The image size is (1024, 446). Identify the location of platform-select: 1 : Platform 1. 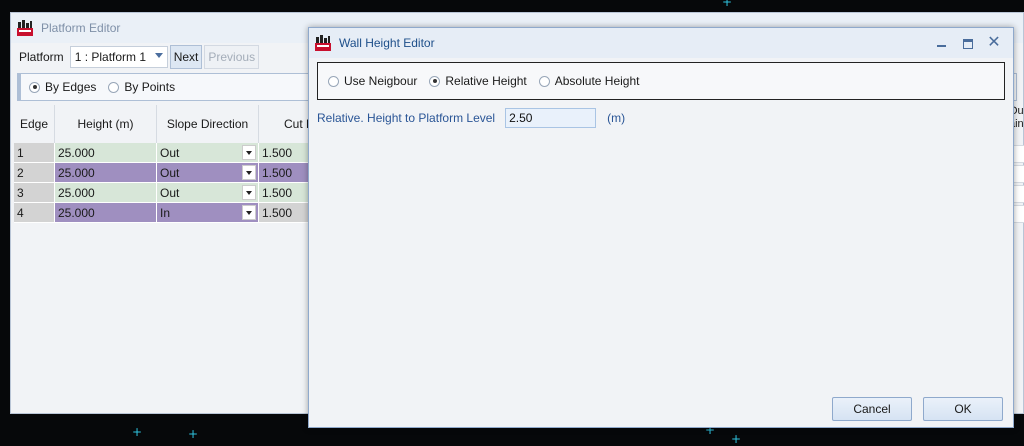
(118, 57).